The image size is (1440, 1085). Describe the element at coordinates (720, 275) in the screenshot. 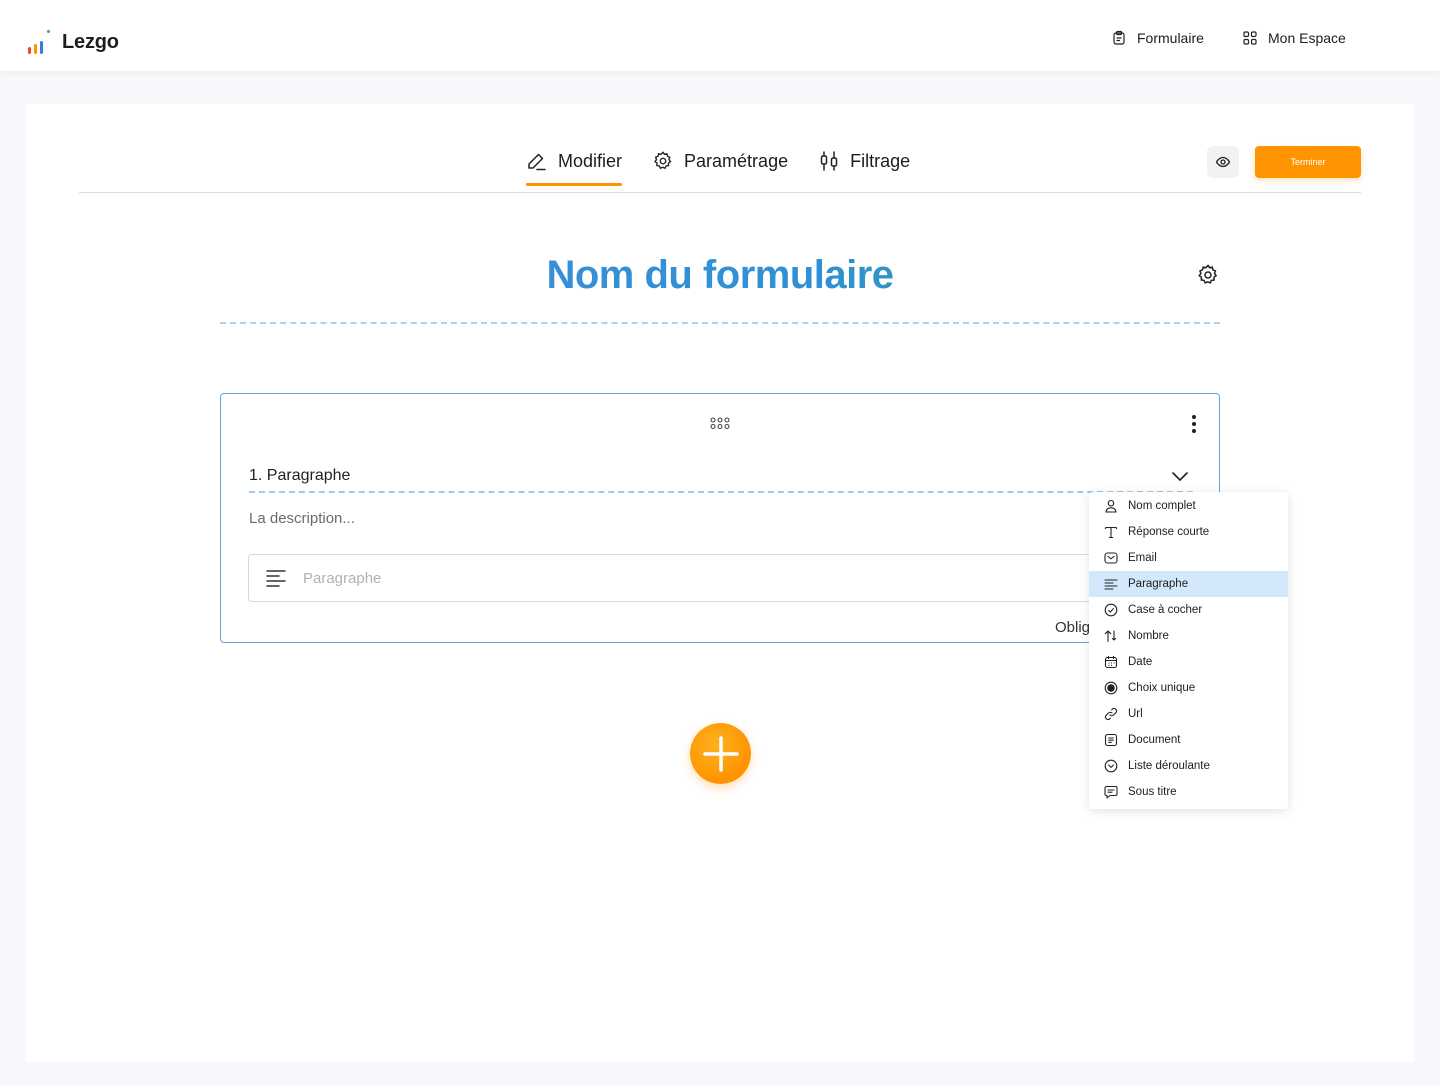

I see `form-title: Nom du formulaire` at that location.